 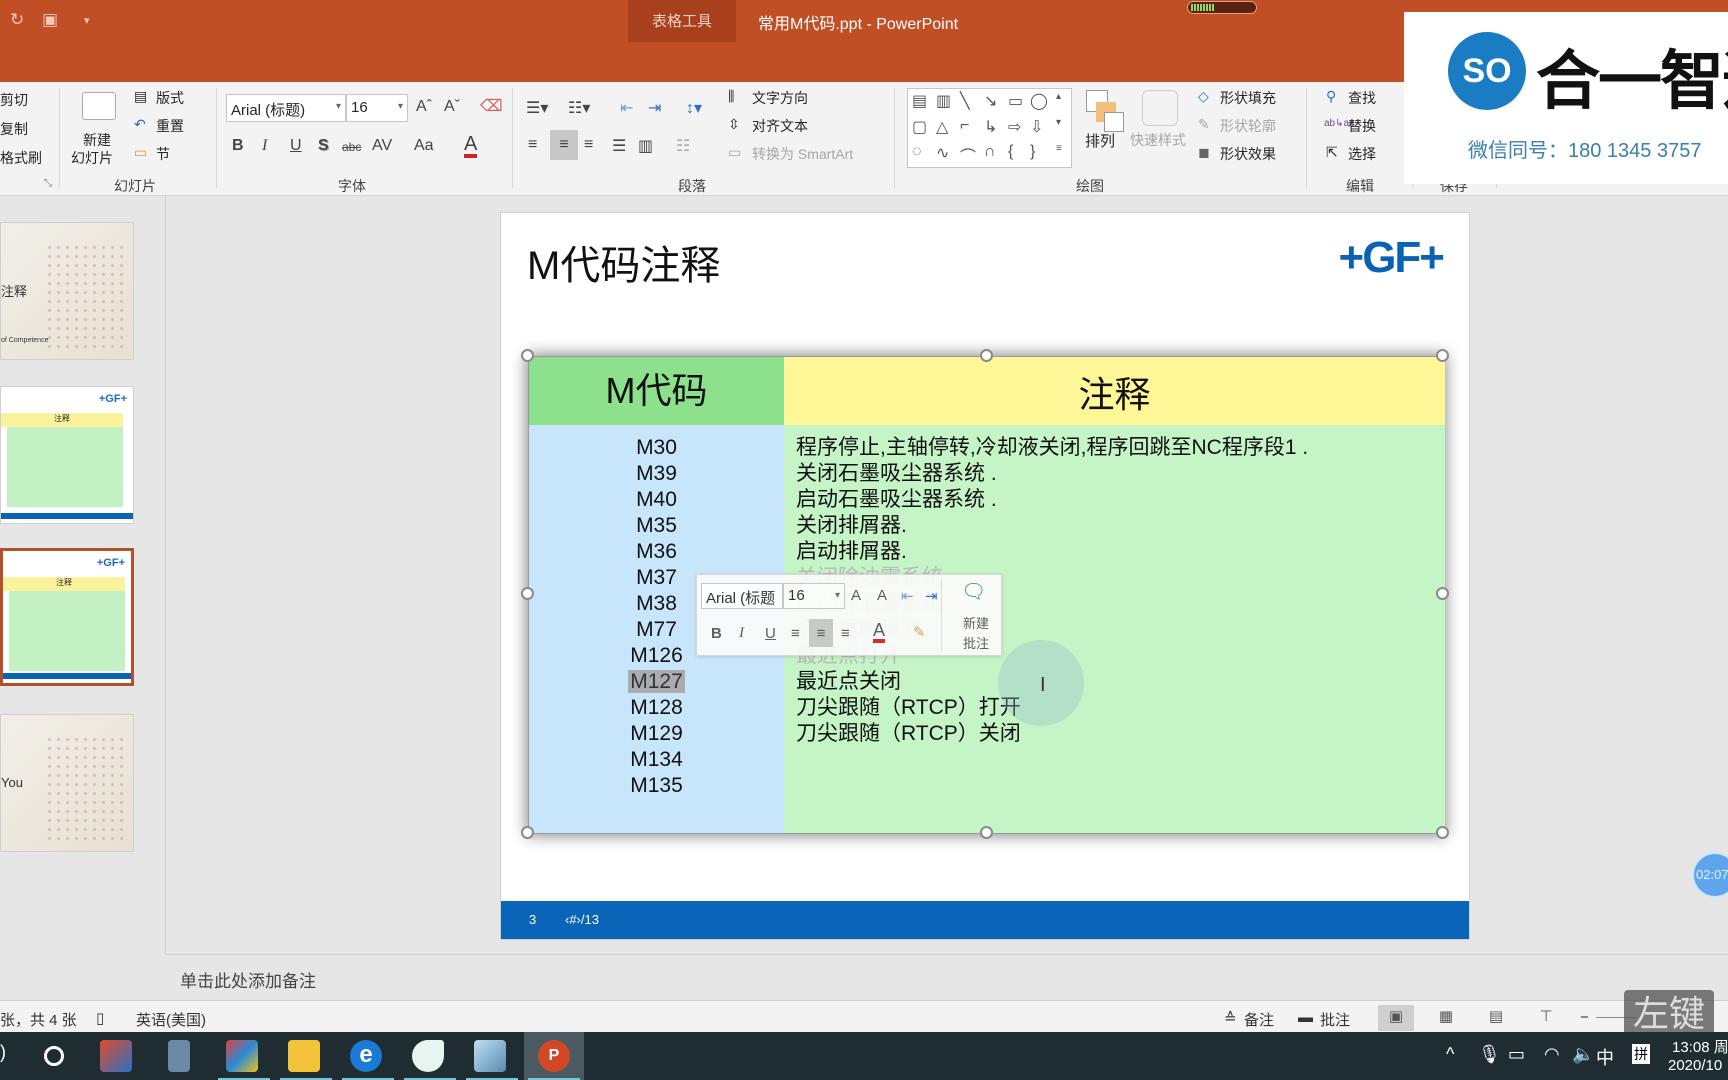 I want to click on mini-italic-button: I, so click(x=741, y=633).